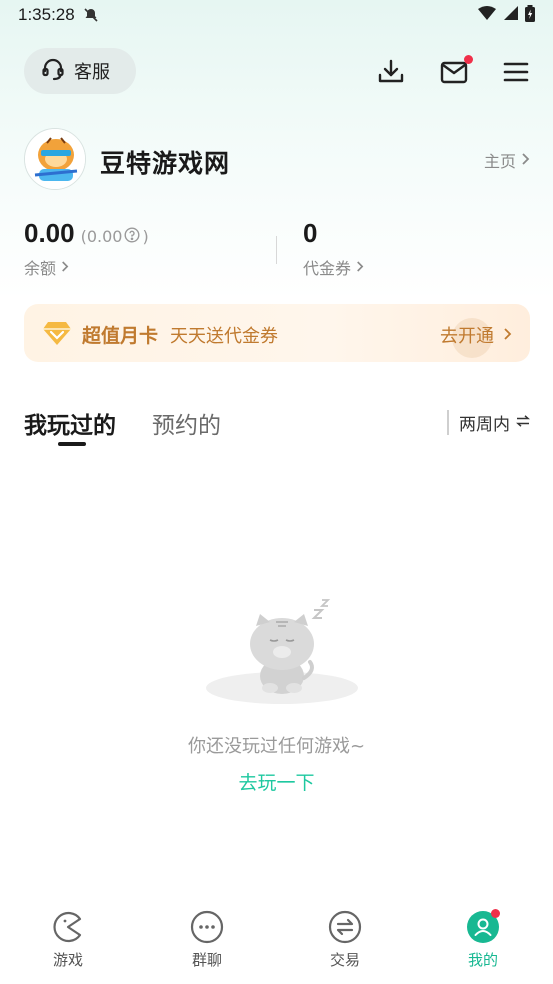  What do you see at coordinates (101, 236) in the screenshot?
I see `balance-sub-value: (0.00` at bounding box center [101, 236].